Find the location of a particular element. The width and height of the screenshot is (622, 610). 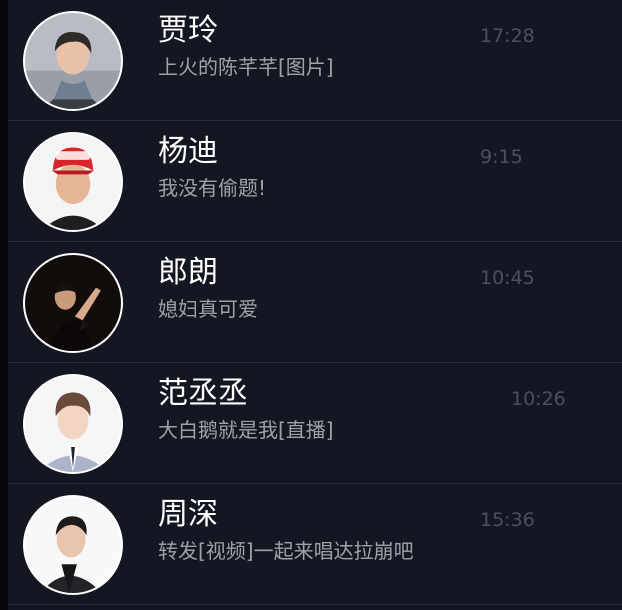

message-time: 10:45 is located at coordinates (507, 278).